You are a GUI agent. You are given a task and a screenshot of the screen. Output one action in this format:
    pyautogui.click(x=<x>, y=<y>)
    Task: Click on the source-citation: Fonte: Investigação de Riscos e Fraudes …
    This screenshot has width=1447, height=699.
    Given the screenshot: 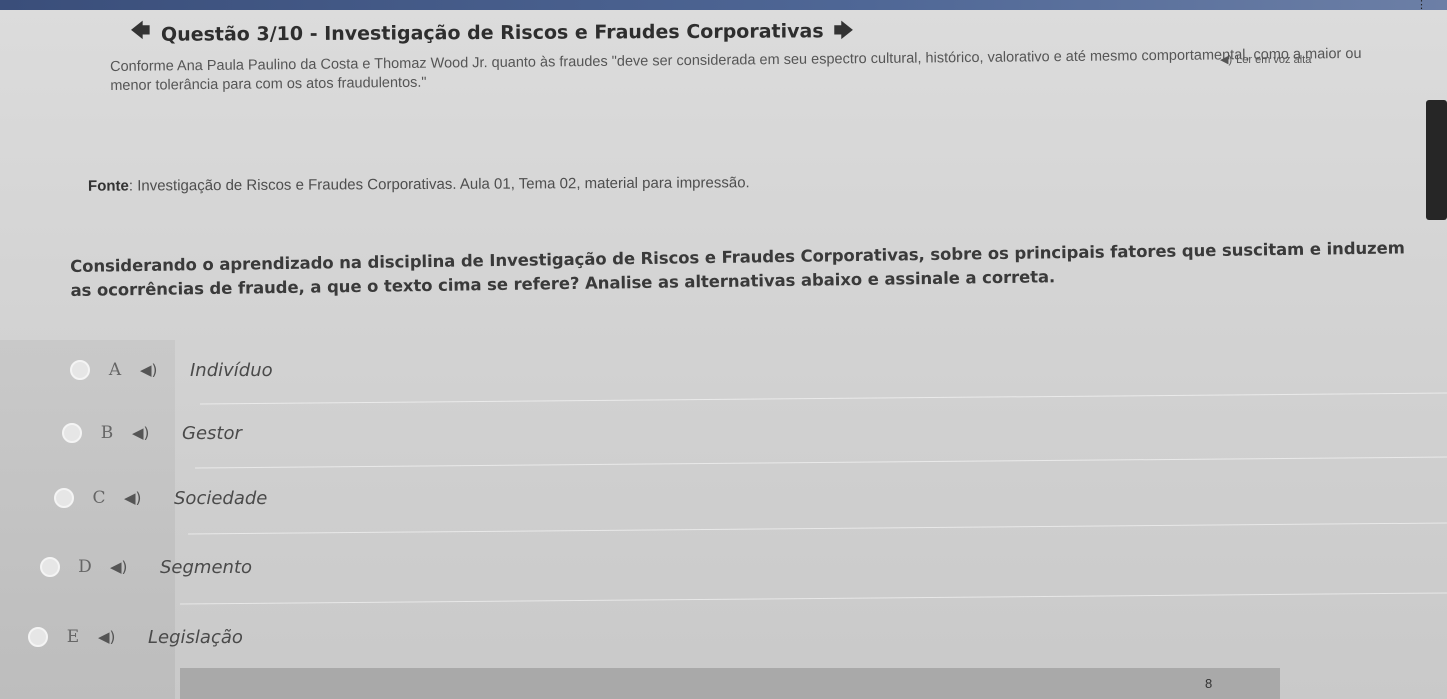 What is the action you would take?
    pyautogui.click(x=419, y=184)
    